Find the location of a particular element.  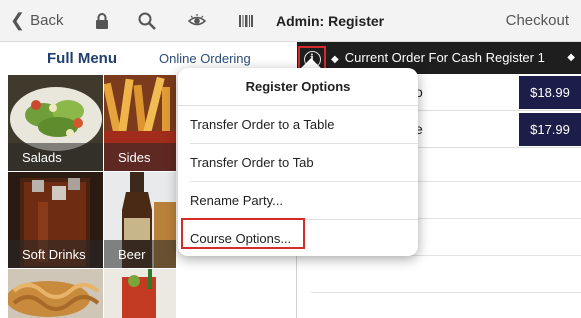

menu-item-transfer-to-tab: Transfer Order to Tab is located at coordinates (298, 162).